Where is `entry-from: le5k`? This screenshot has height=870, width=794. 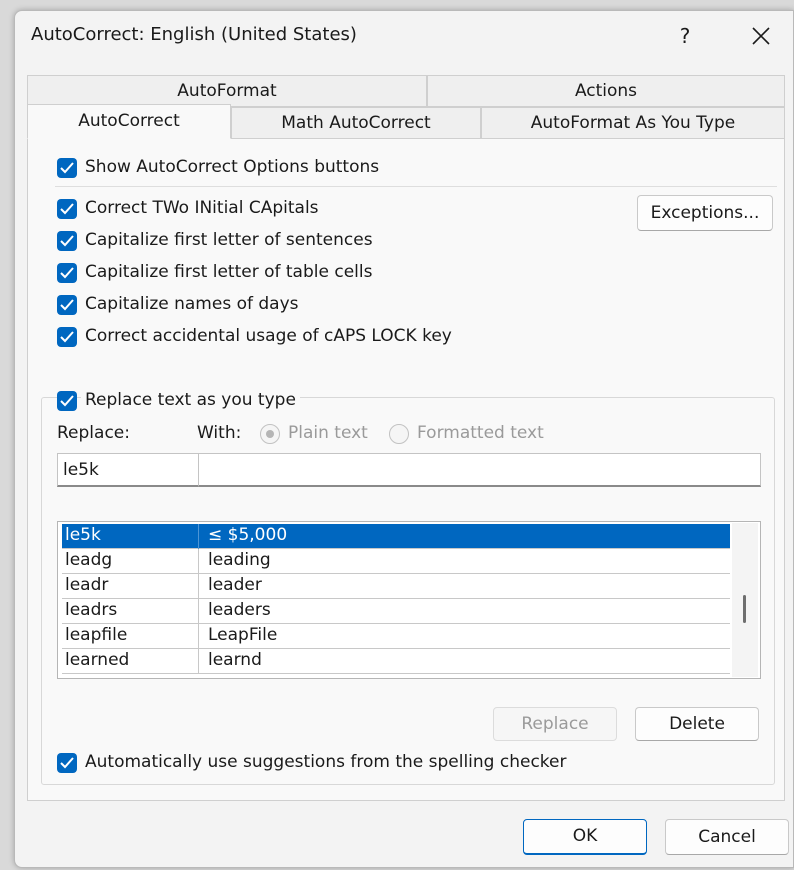
entry-from: le5k is located at coordinates (83, 535).